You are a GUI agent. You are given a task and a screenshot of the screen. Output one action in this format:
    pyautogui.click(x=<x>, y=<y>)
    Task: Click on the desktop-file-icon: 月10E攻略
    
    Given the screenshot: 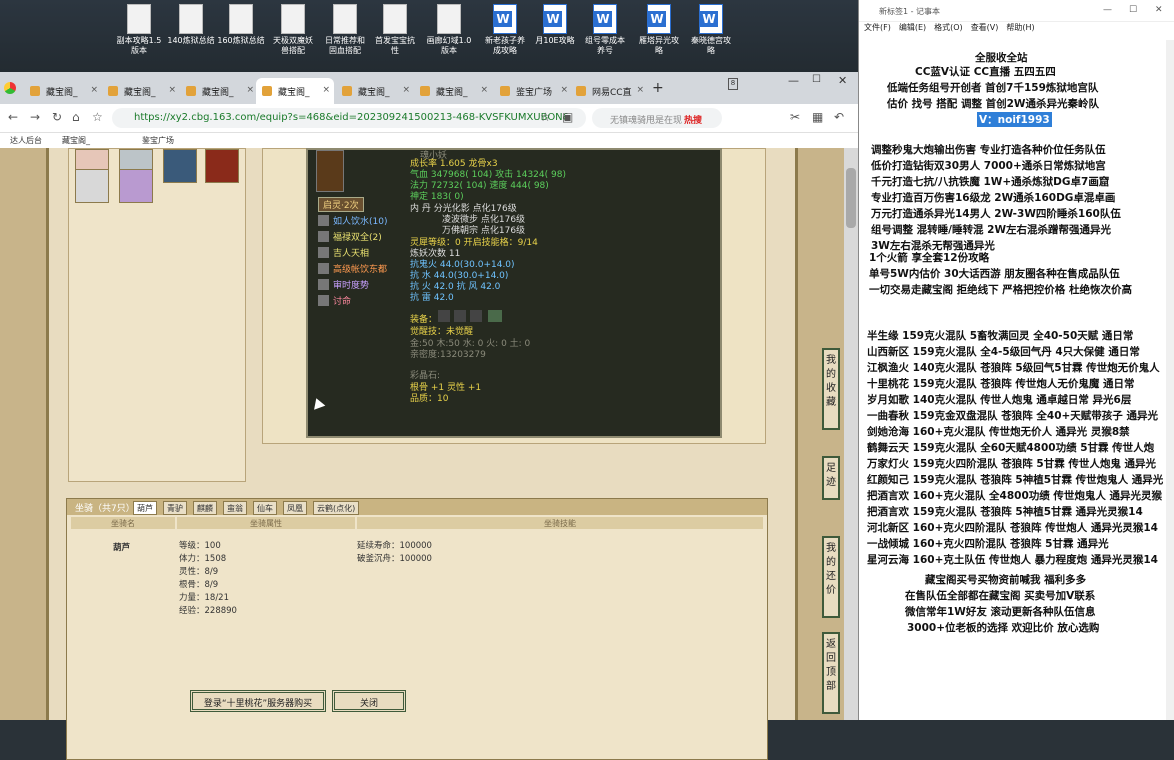 What is the action you would take?
    pyautogui.click(x=555, y=25)
    